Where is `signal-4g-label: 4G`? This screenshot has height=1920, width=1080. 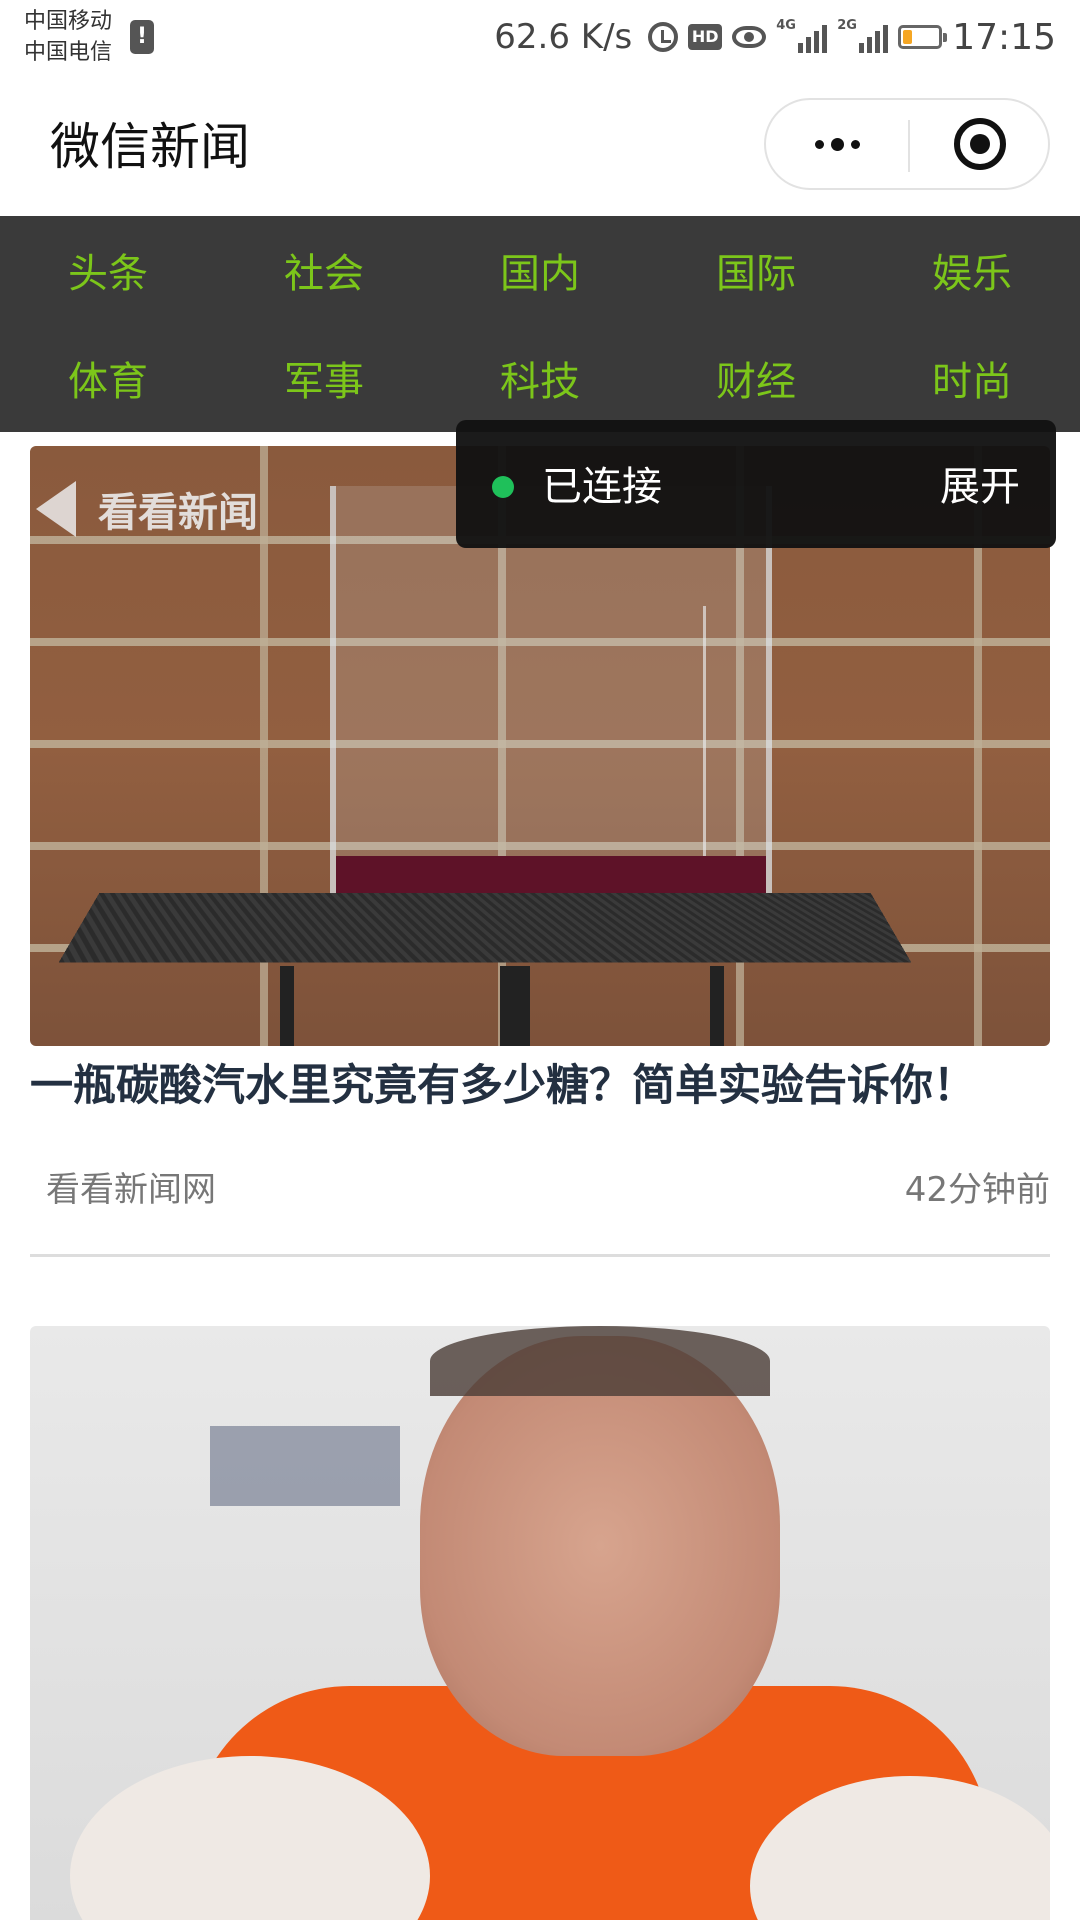
signal-4g-label: 4G is located at coordinates (786, 25).